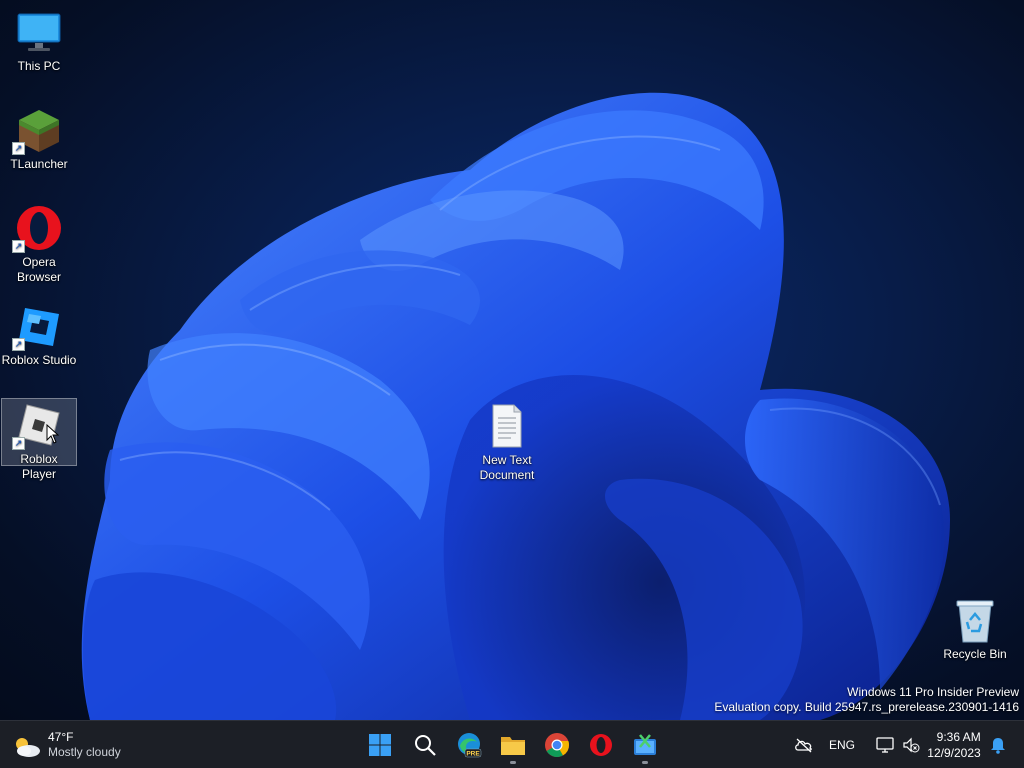  I want to click on taskbar-app-chrome, so click(557, 745).